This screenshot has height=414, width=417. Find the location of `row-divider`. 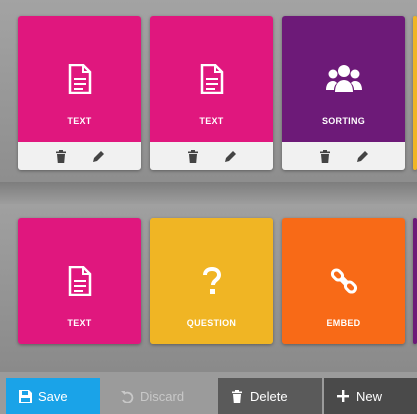

row-divider is located at coordinates (208, 193).